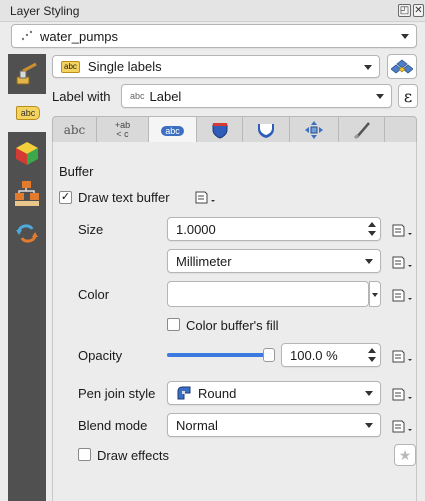  What do you see at coordinates (133, 455) in the screenshot?
I see `draw-effects-label: Draw effects` at bounding box center [133, 455].